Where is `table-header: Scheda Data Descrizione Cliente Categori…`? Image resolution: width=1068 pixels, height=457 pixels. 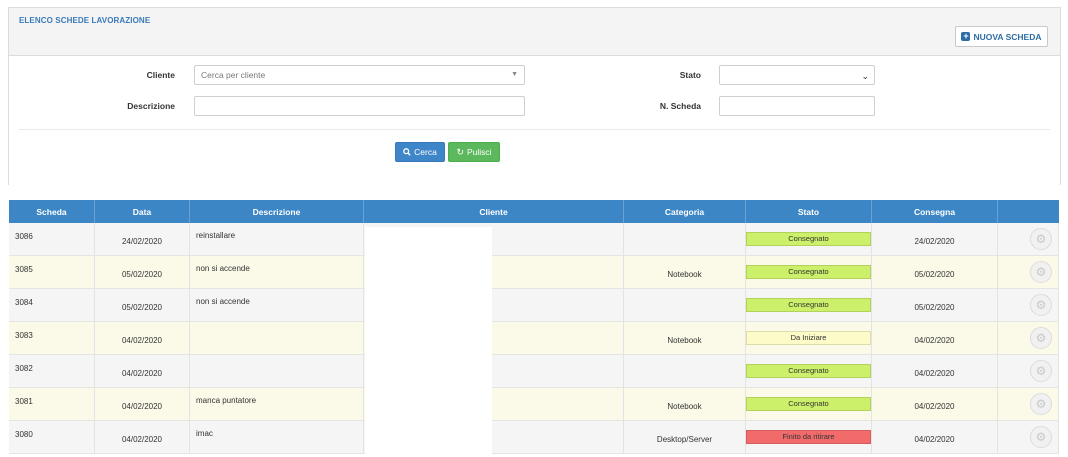
table-header: Scheda Data Descrizione Cliente Categori… is located at coordinates (534, 211).